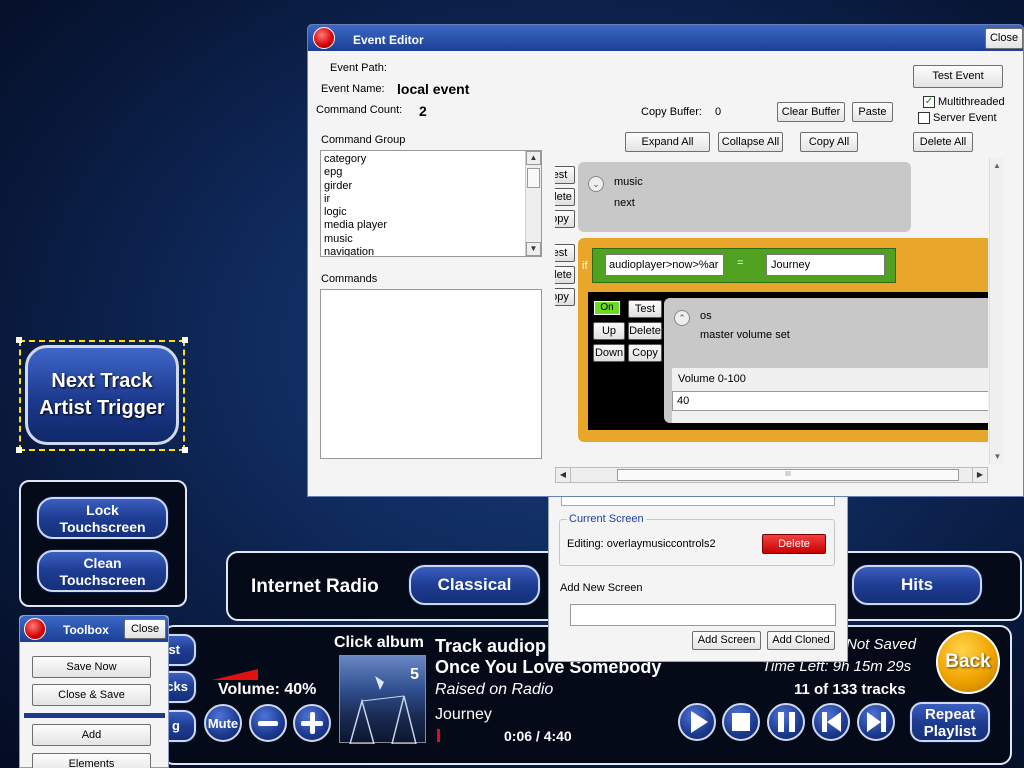  What do you see at coordinates (223, 723) in the screenshot?
I see `mute-button: Mute` at bounding box center [223, 723].